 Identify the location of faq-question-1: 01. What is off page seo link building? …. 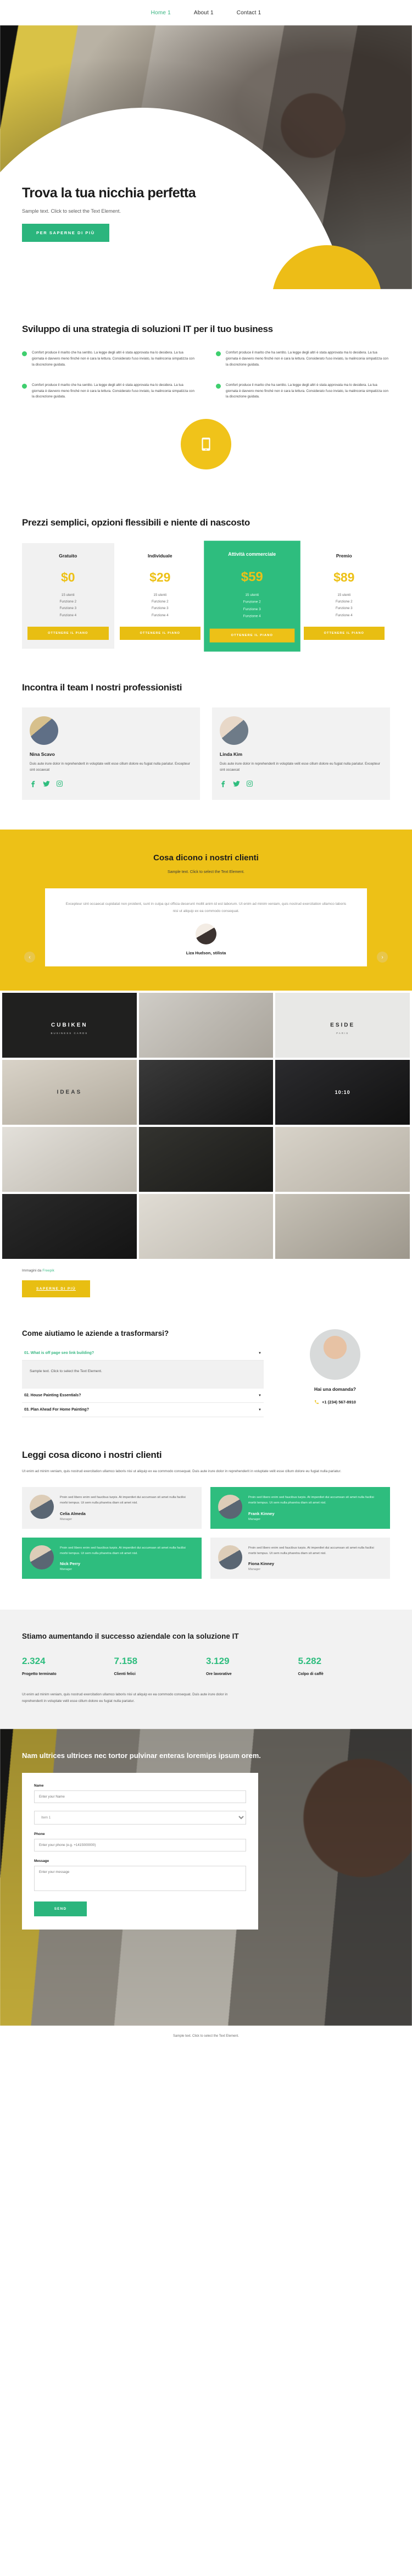
(143, 1353).